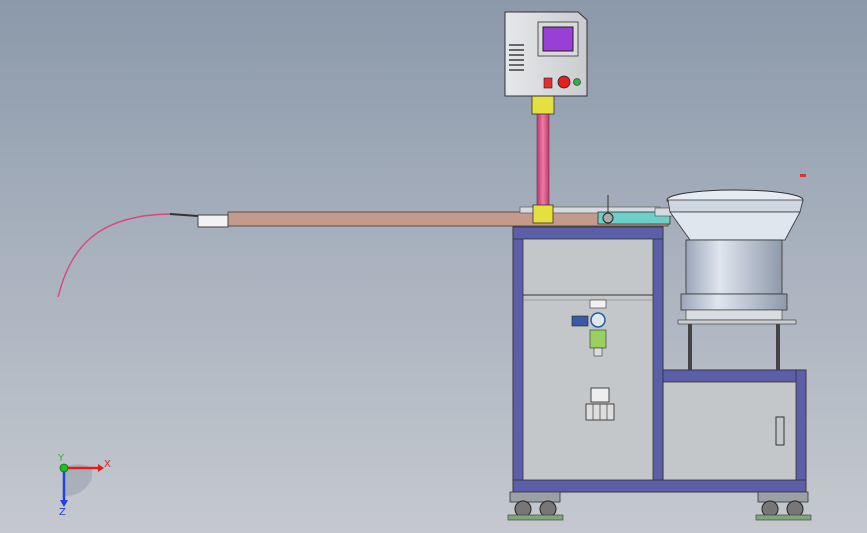  Describe the element at coordinates (564, 82) in the screenshot. I see `emergency-stop-button` at that location.